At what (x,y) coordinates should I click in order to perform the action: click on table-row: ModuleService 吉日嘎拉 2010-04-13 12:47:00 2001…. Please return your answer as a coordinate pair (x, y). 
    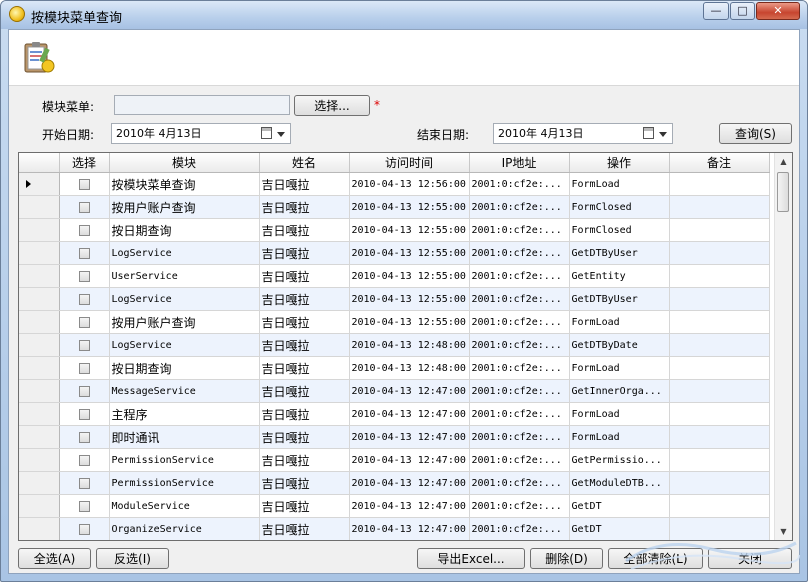
    Looking at the image, I should click on (394, 506).